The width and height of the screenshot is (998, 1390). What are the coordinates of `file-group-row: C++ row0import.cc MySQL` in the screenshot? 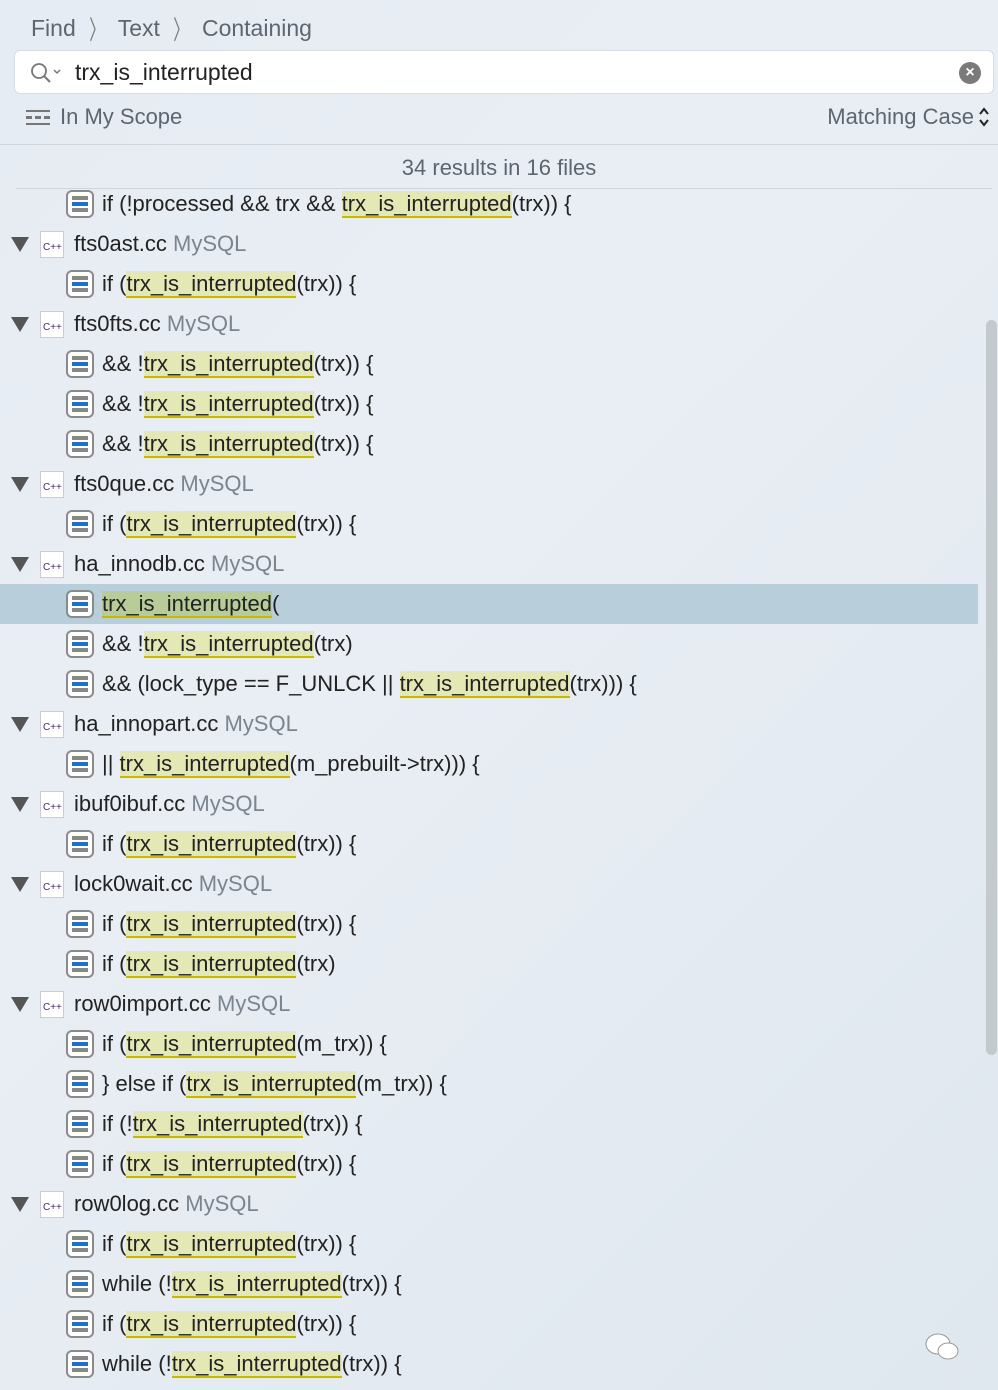 It's located at (489, 1004).